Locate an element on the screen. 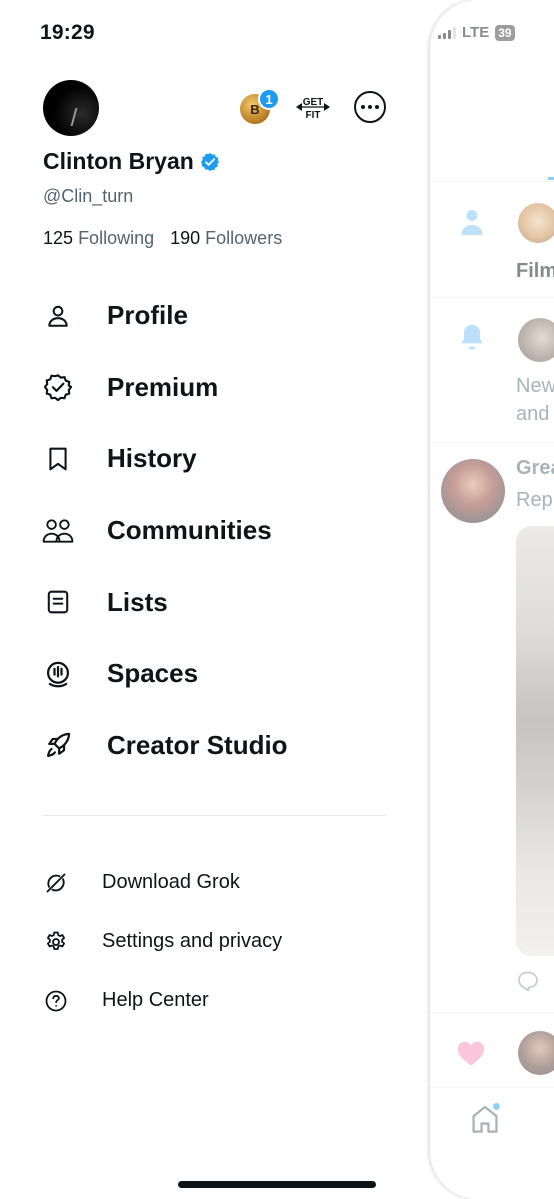  grok-icon is located at coordinates (56, 883).